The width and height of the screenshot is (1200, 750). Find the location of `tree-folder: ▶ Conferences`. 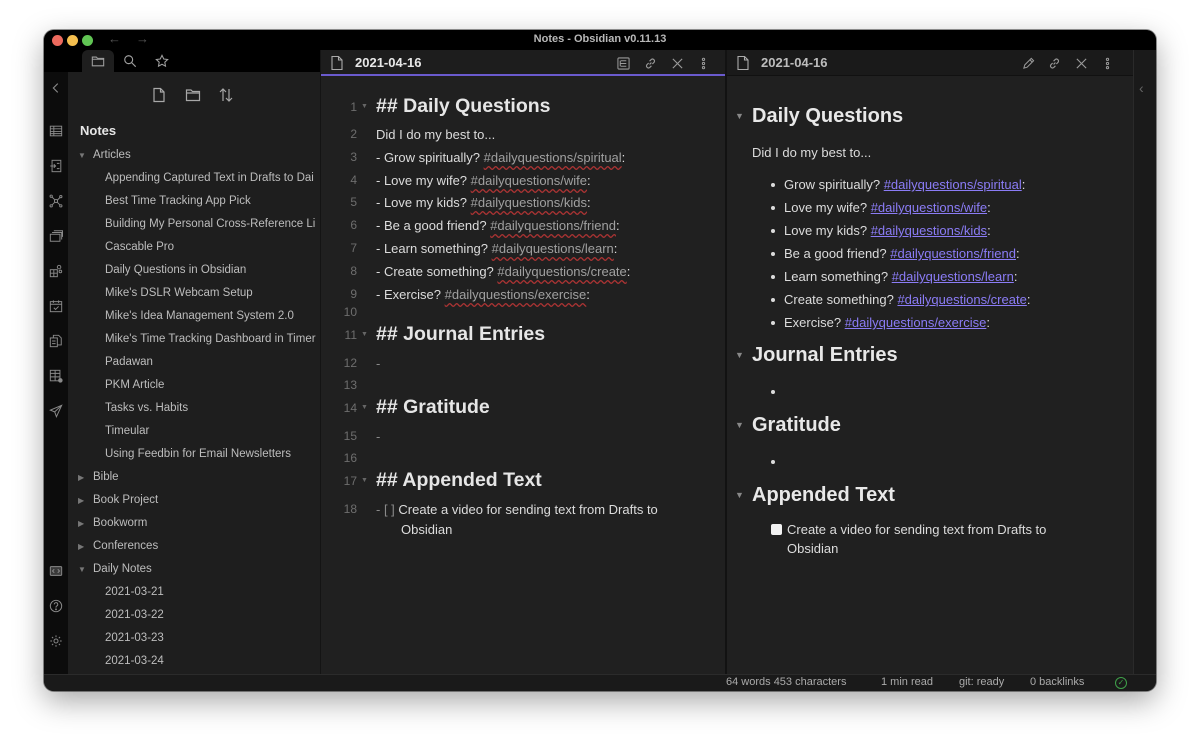

tree-folder: ▶ Conferences is located at coordinates (194, 546).